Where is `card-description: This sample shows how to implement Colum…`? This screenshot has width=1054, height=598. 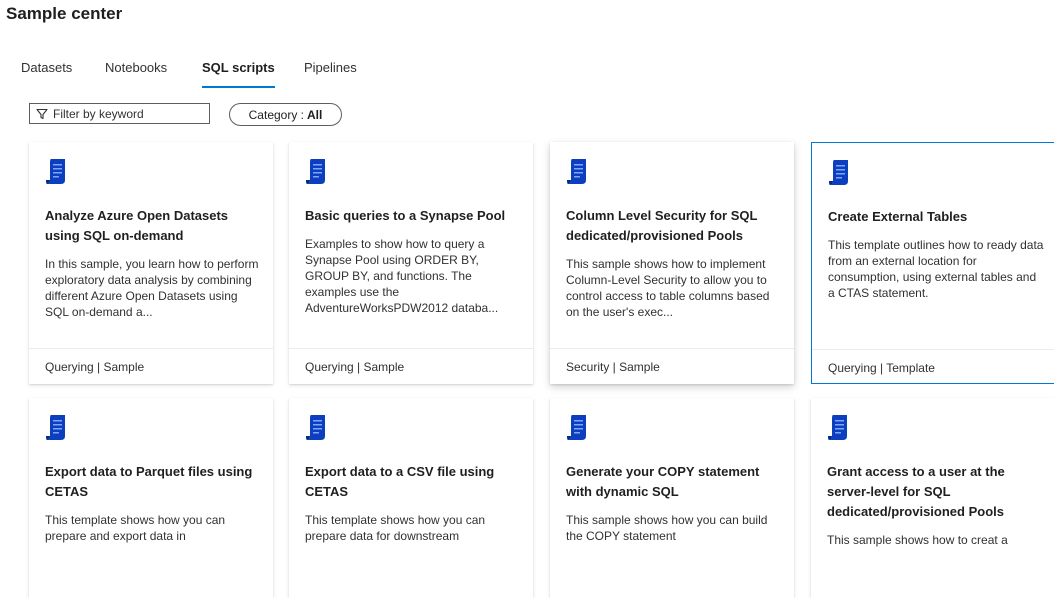 card-description: This sample shows how to implement Colum… is located at coordinates (668, 288).